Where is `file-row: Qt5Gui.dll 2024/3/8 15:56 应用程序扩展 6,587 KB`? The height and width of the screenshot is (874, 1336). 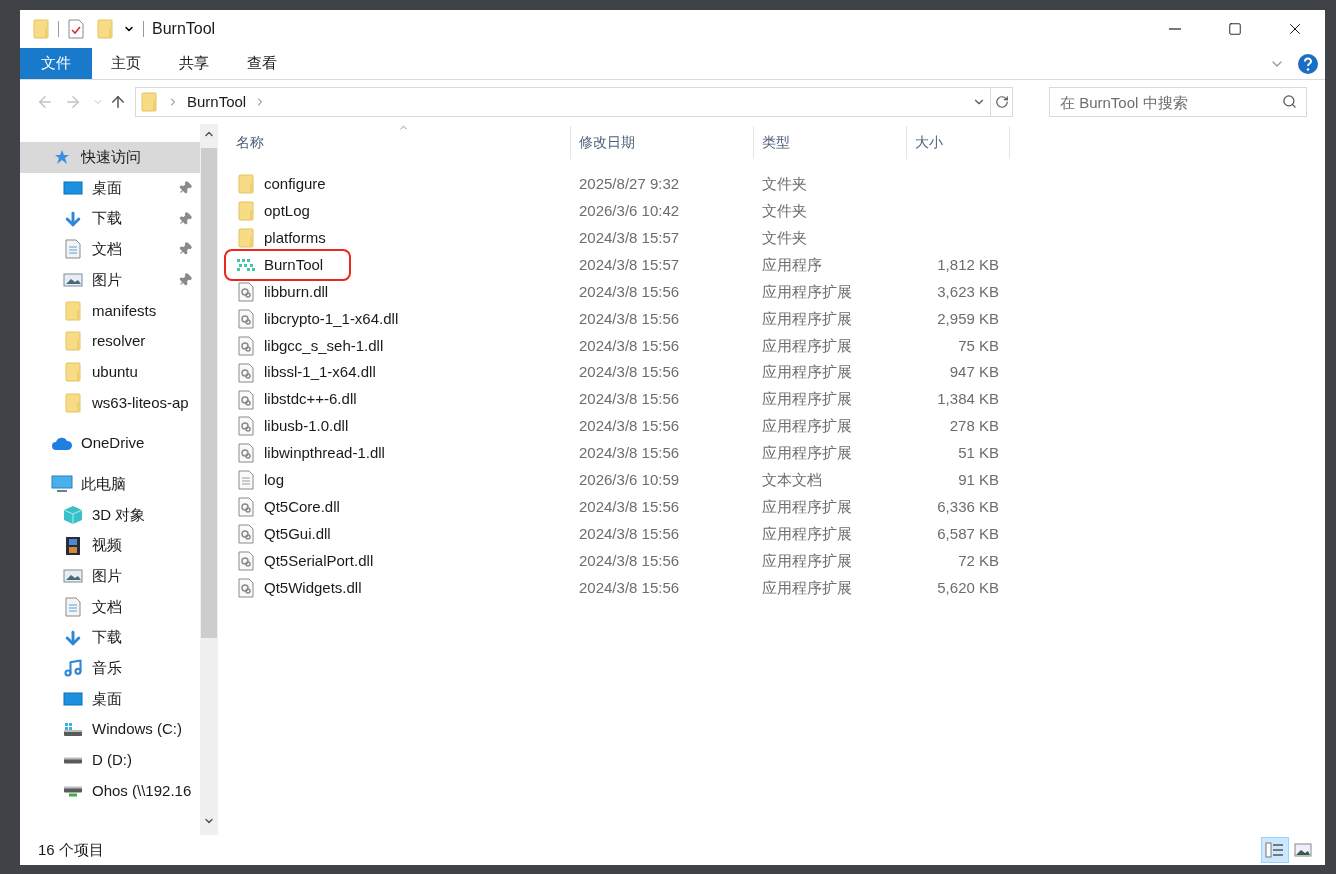
file-row: Qt5Gui.dll 2024/3/8 15:56 应用程序扩展 6,587 KB is located at coordinates (776, 534).